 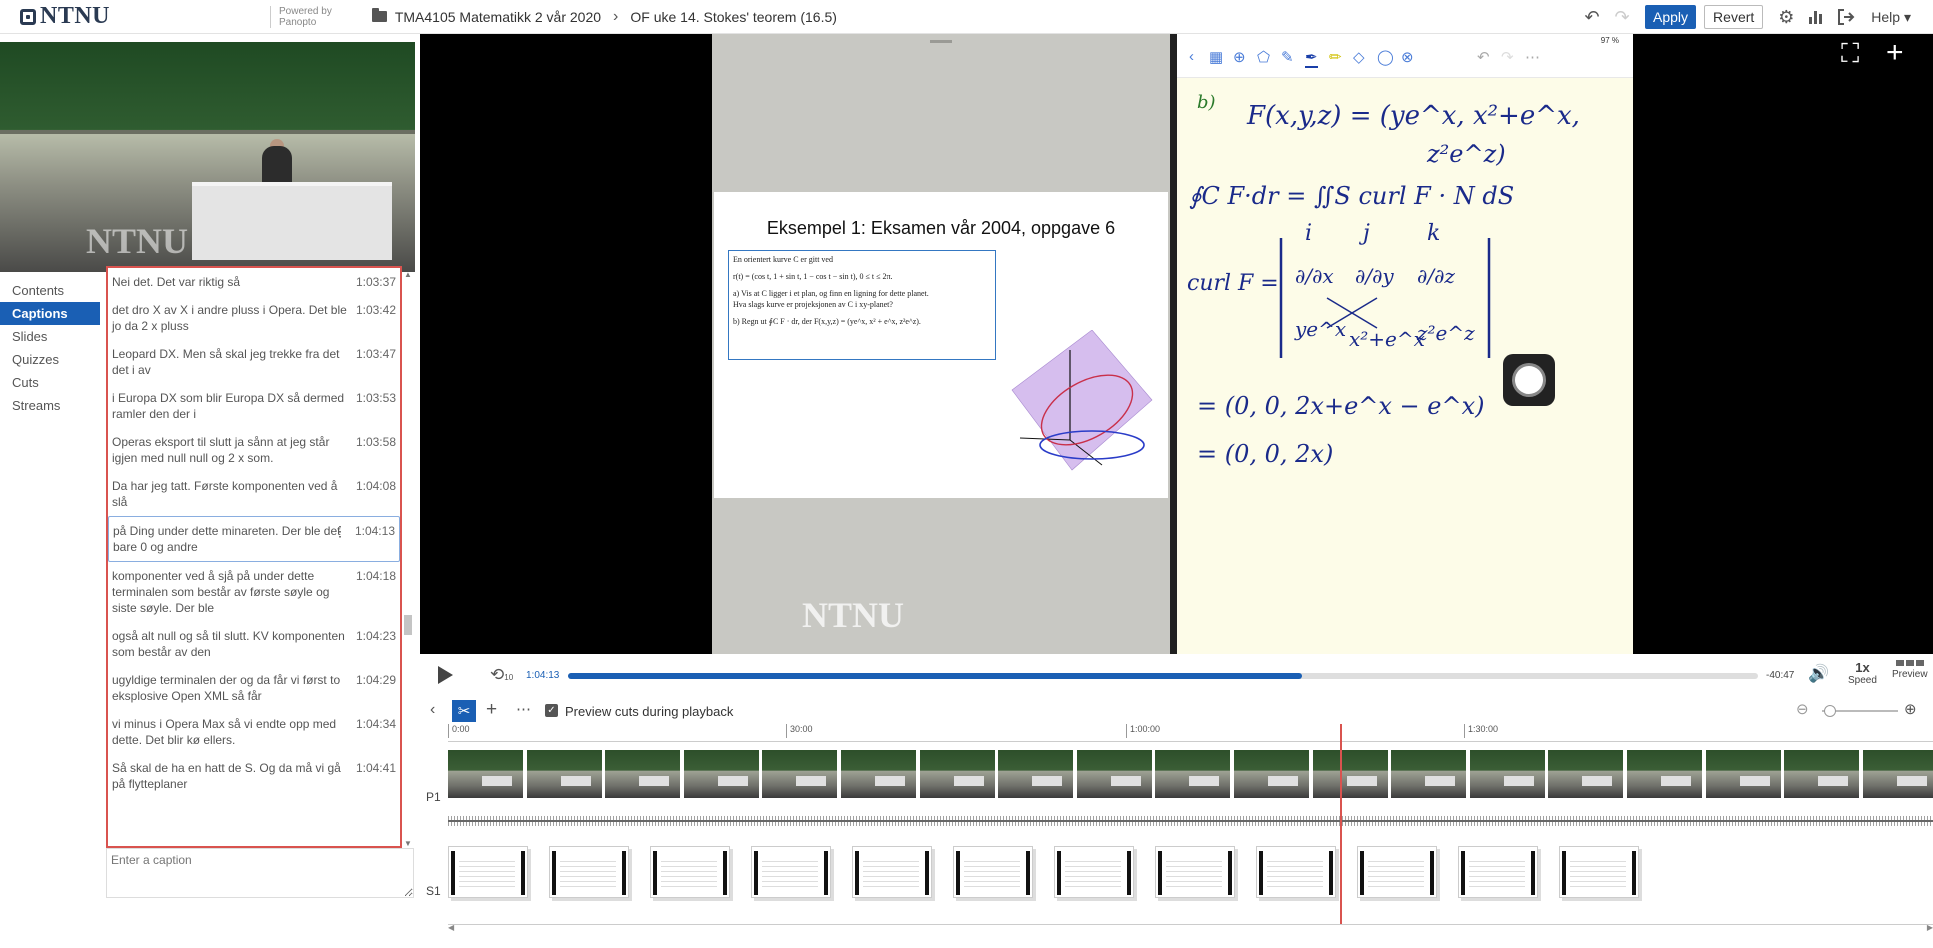 I want to click on rewind-10-icon: ⟲10, so click(x=501, y=675).